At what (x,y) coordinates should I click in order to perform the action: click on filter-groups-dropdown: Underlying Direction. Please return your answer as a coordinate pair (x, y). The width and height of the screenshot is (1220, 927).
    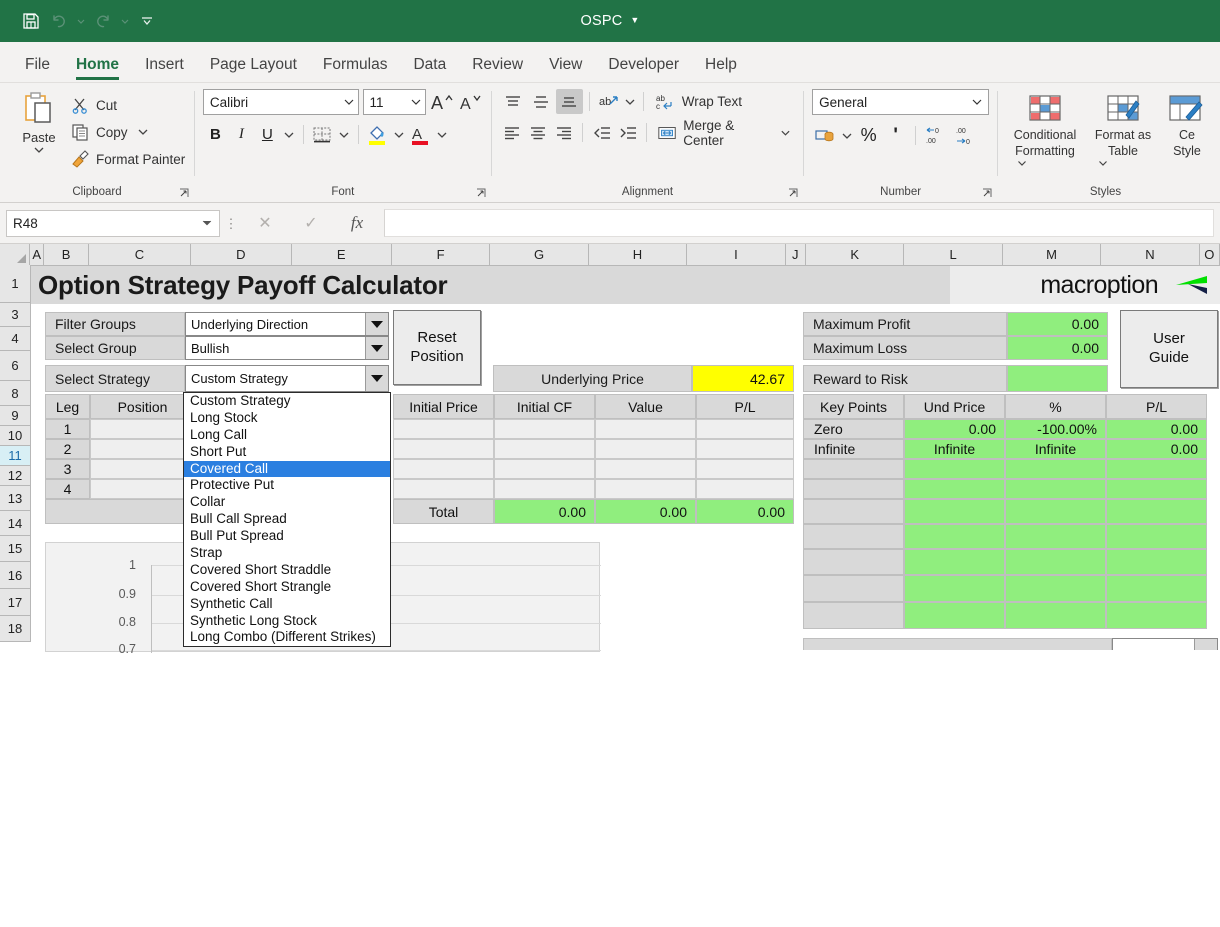
    Looking at the image, I should click on (287, 324).